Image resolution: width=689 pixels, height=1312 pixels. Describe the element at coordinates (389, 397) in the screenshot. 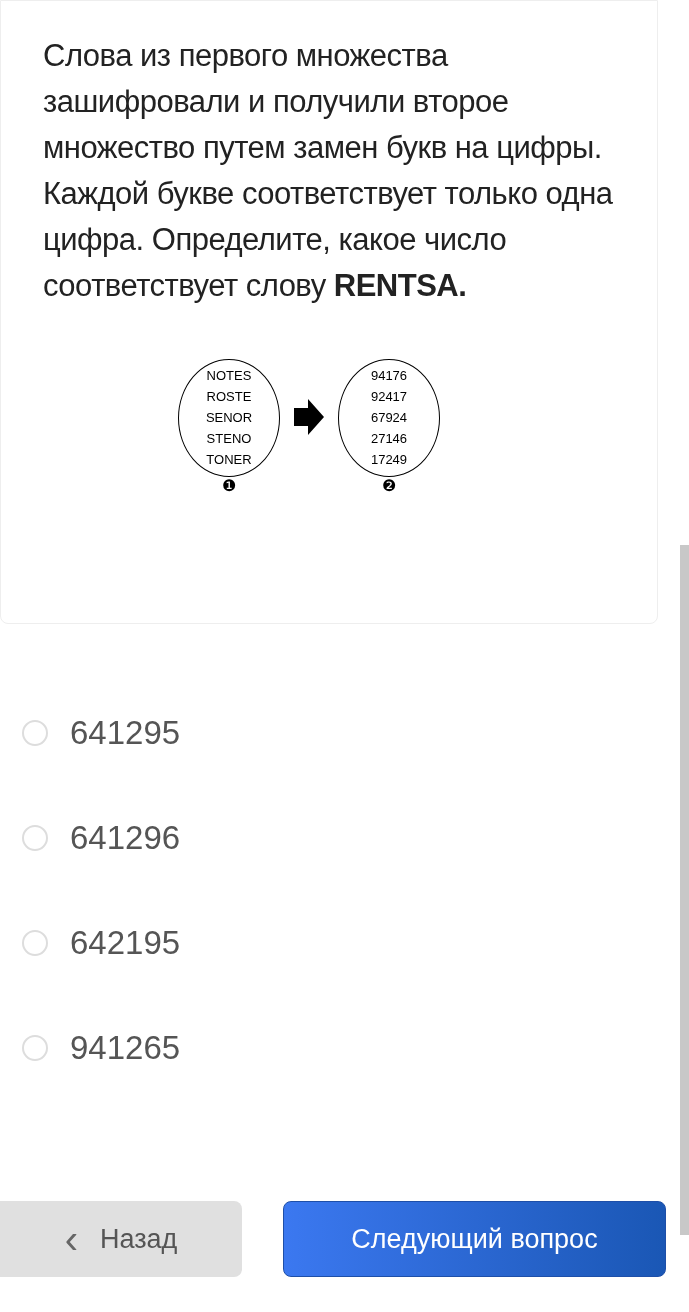

I see `set-item: 92417` at that location.